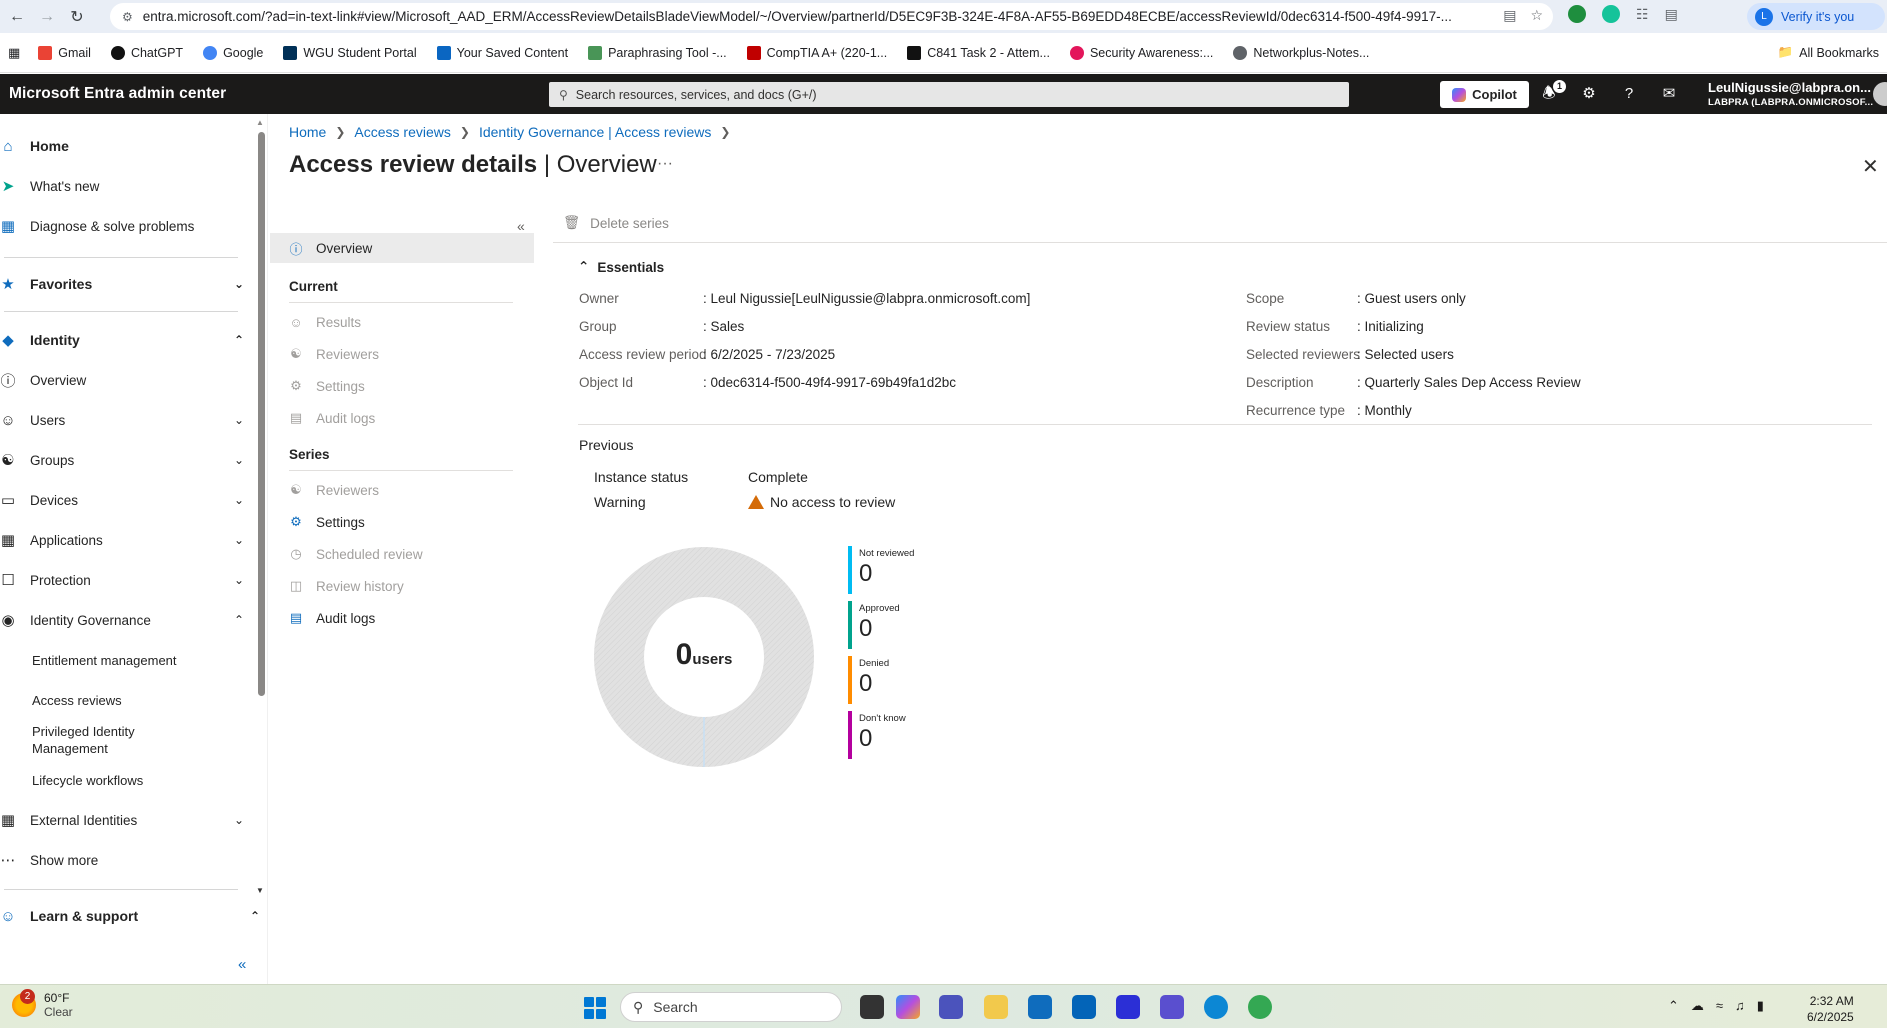  What do you see at coordinates (1719, 1006) in the screenshot?
I see `wifi-icon: ≈` at bounding box center [1719, 1006].